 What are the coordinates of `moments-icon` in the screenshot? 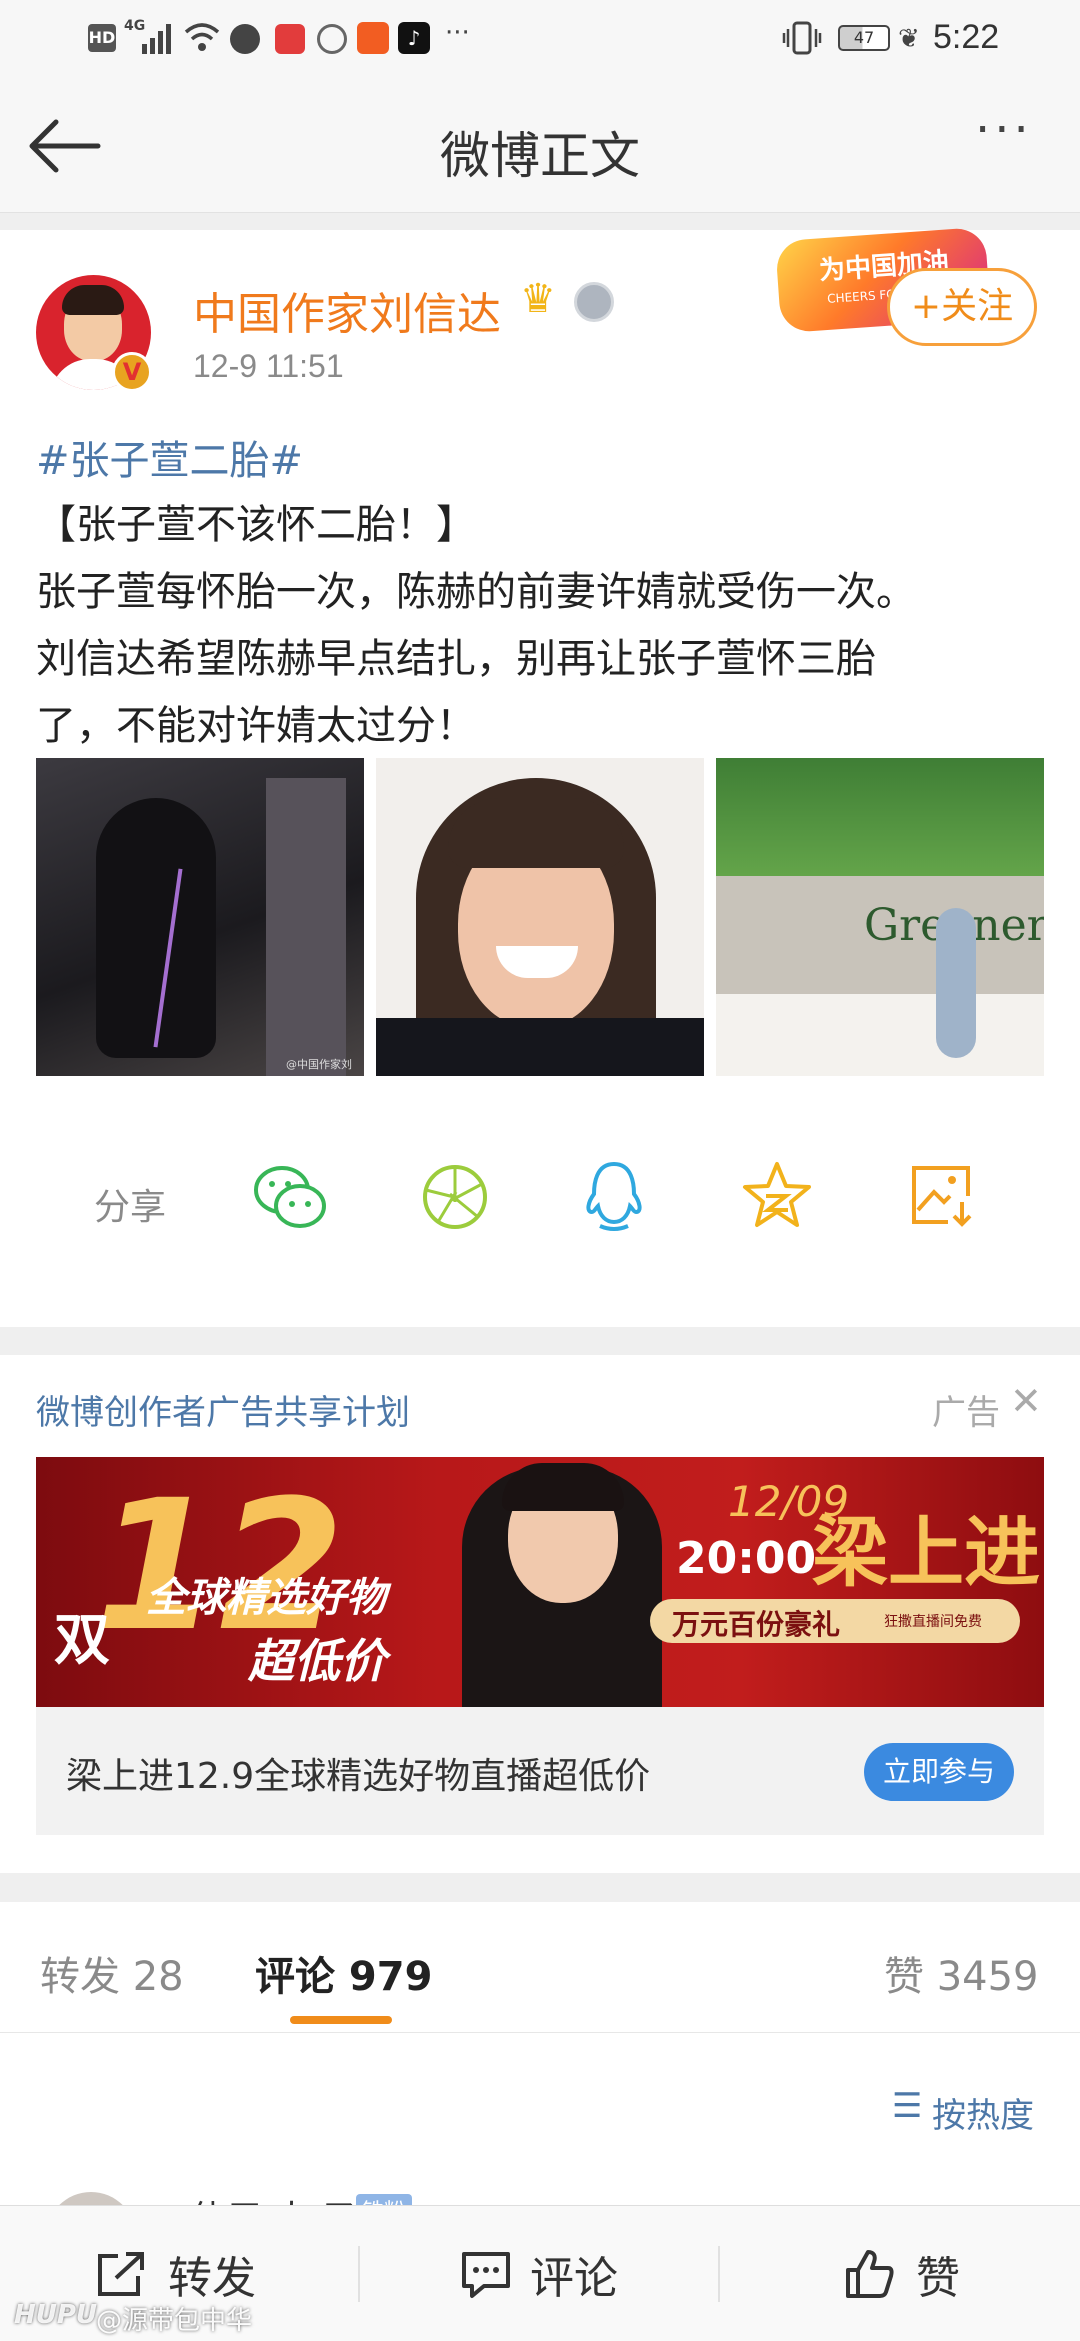 It's located at (455, 1197).